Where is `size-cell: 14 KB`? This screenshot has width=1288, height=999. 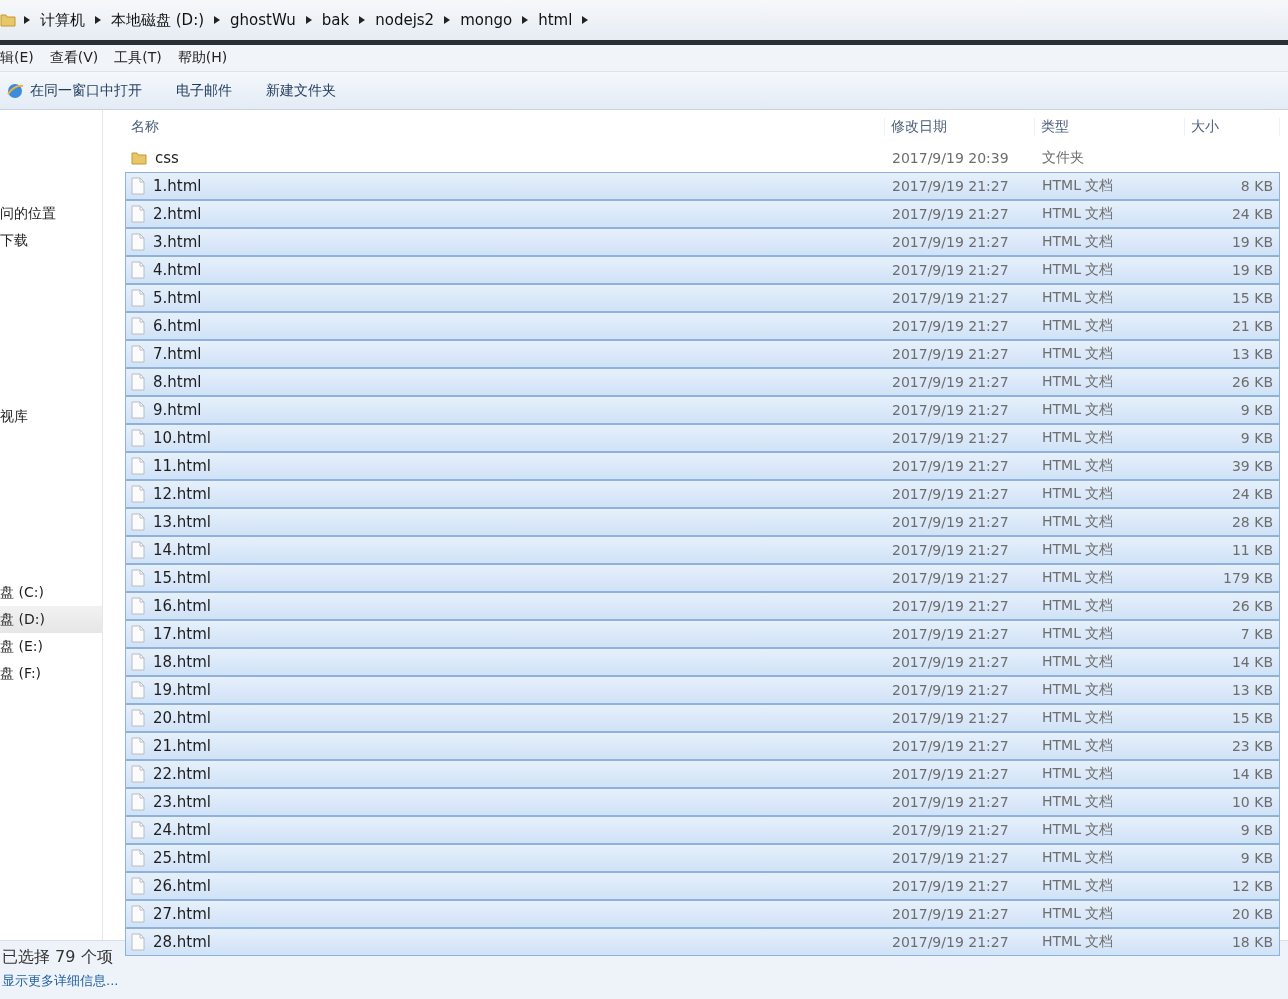
size-cell: 14 KB is located at coordinates (1252, 774).